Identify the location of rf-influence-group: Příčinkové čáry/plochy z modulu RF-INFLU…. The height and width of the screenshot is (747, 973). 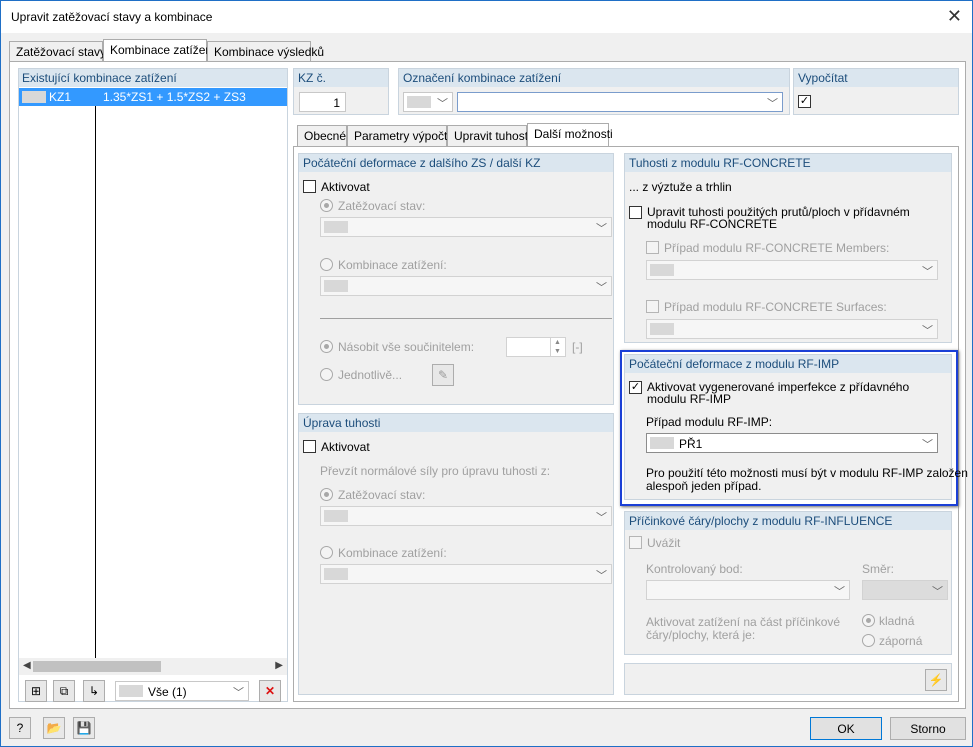
(788, 583).